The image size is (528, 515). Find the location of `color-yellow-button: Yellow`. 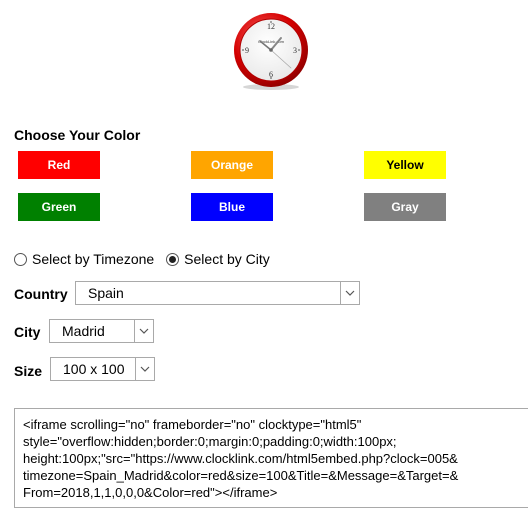

color-yellow-button: Yellow is located at coordinates (405, 165).